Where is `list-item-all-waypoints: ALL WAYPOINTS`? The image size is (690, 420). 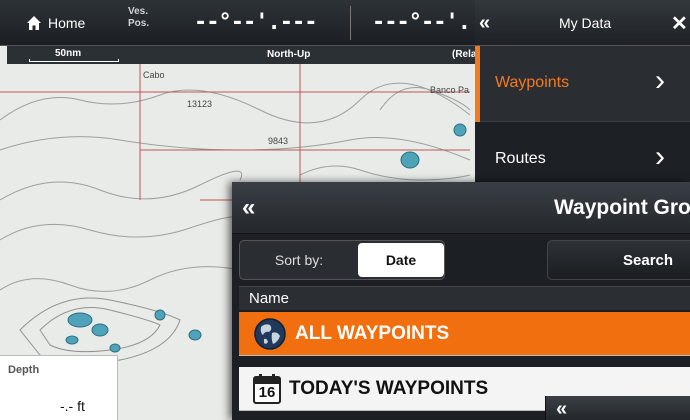
list-item-all-waypoints: ALL WAYPOINTS is located at coordinates (464, 334).